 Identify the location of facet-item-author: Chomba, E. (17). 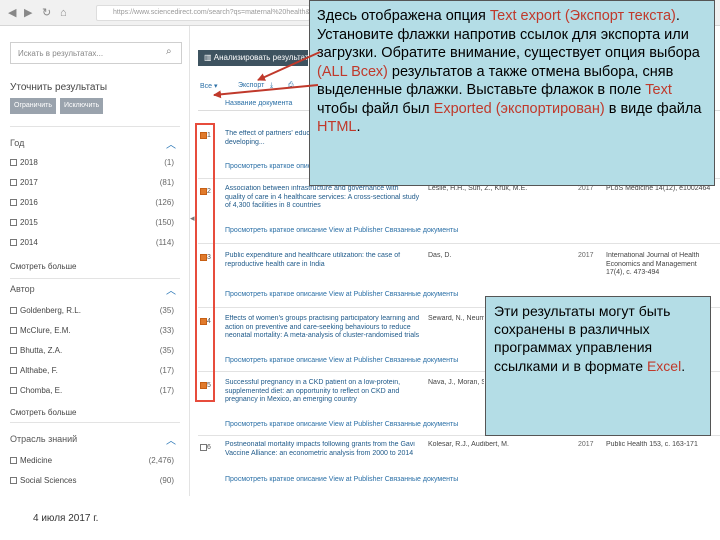
(95, 393).